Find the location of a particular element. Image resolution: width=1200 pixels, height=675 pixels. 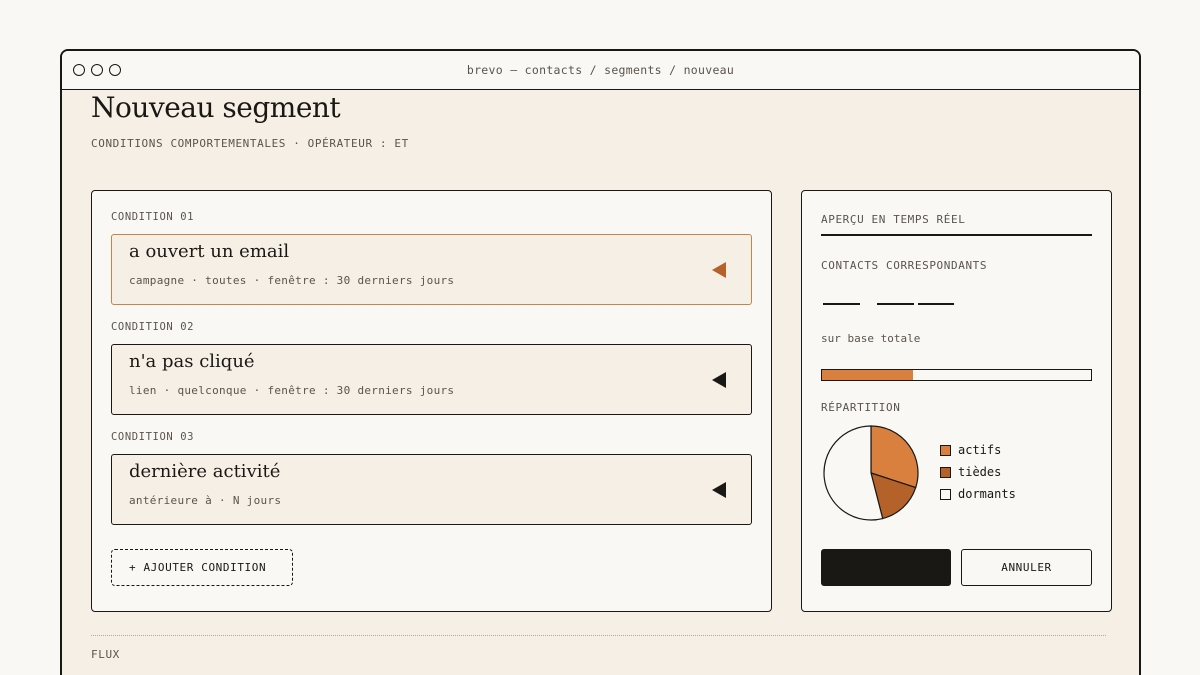

preview-divider is located at coordinates (956, 235).